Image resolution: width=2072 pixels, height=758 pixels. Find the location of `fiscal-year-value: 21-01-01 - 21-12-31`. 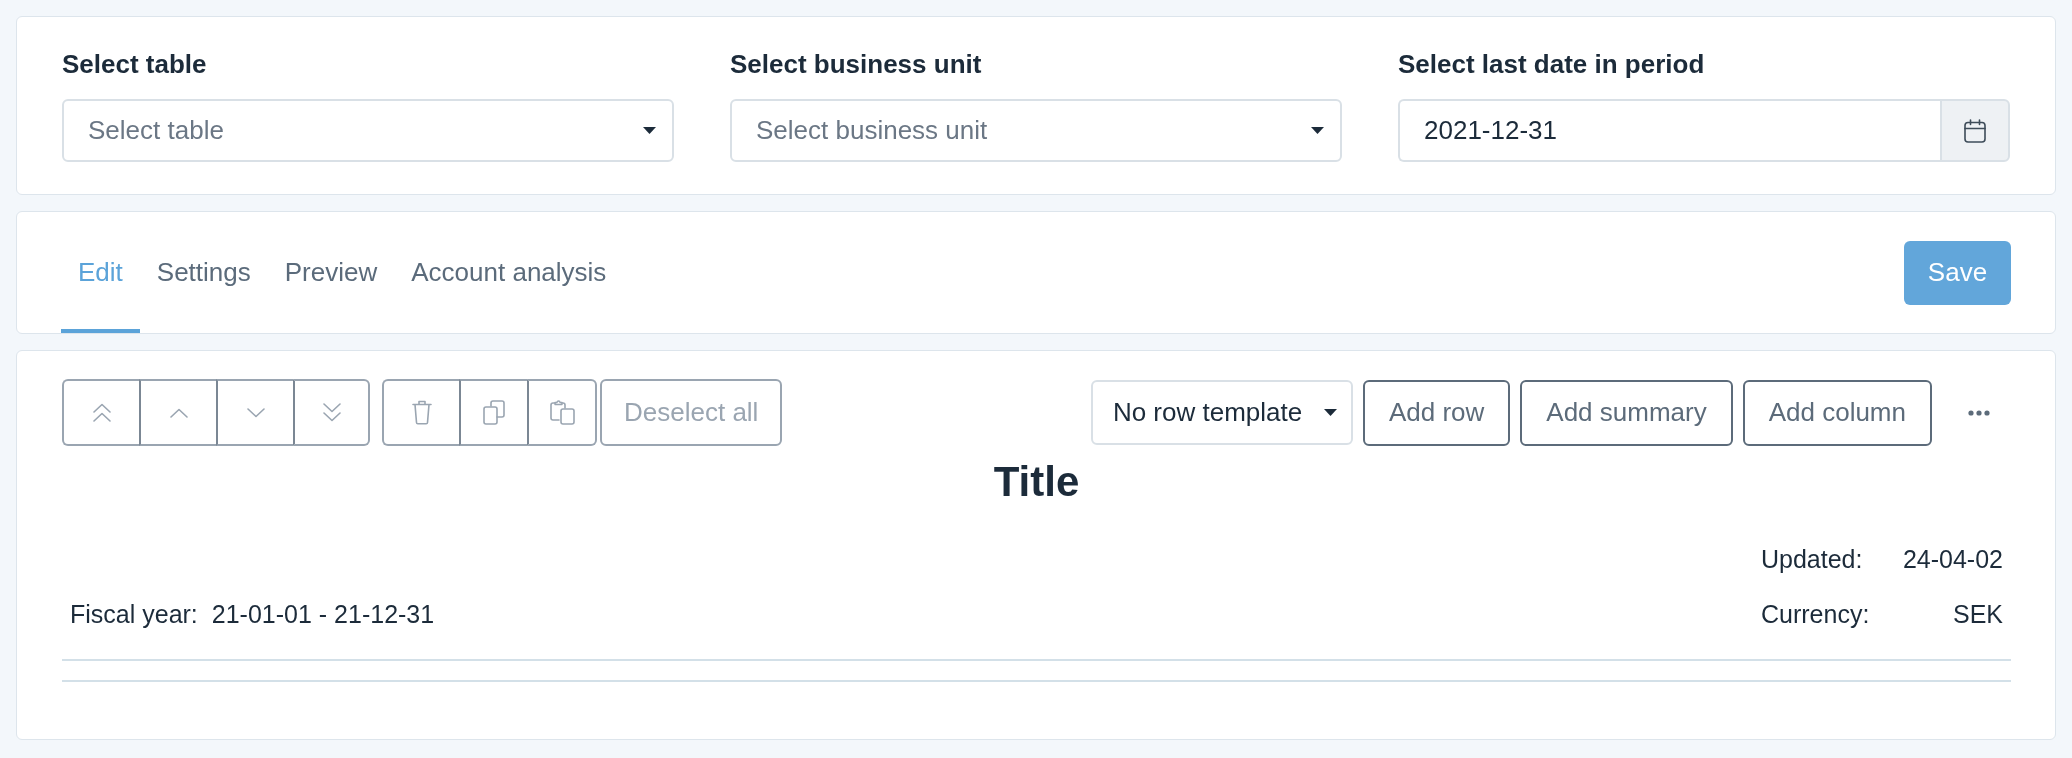

fiscal-year-value: 21-01-01 - 21-12-31 is located at coordinates (323, 614).